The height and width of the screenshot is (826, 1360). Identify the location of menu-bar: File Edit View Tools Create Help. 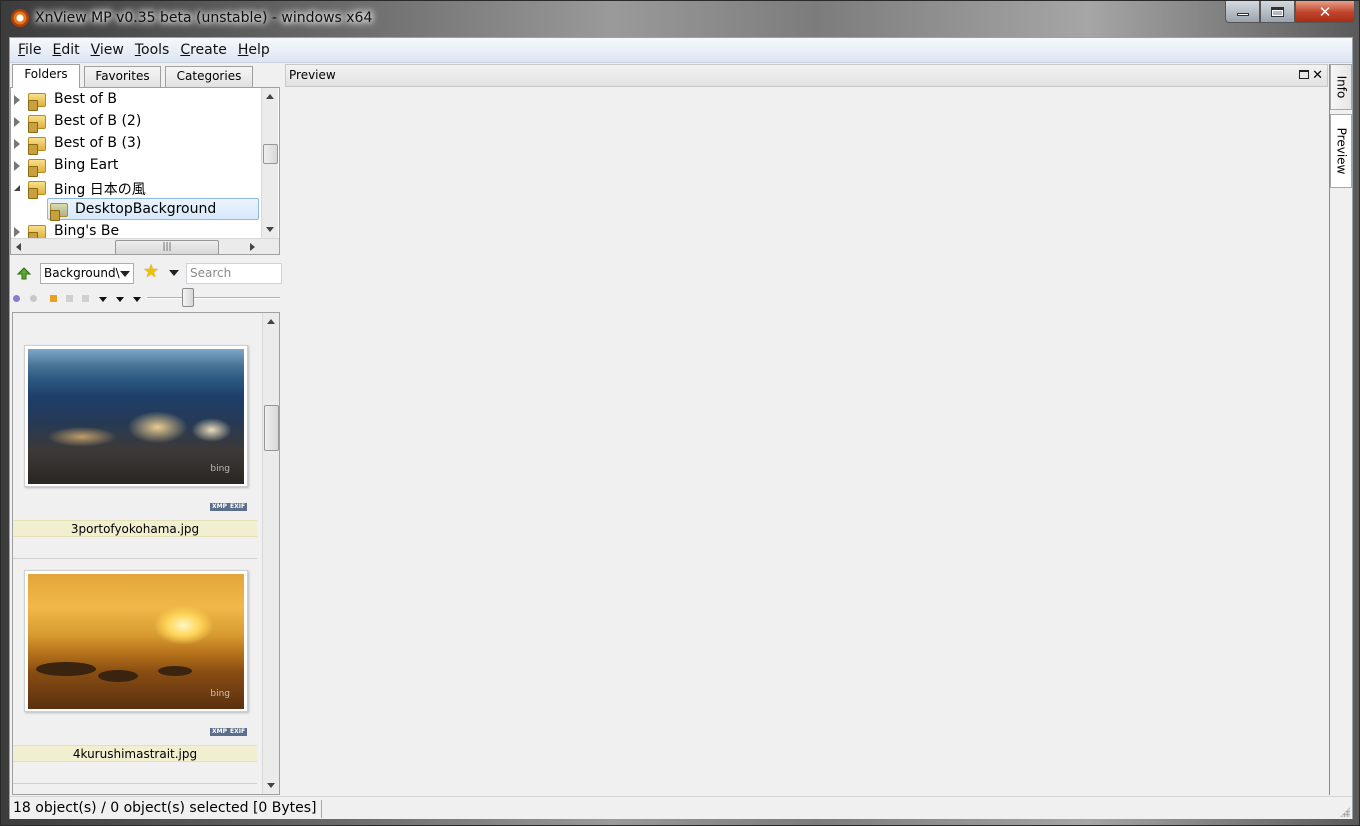
(681, 50).